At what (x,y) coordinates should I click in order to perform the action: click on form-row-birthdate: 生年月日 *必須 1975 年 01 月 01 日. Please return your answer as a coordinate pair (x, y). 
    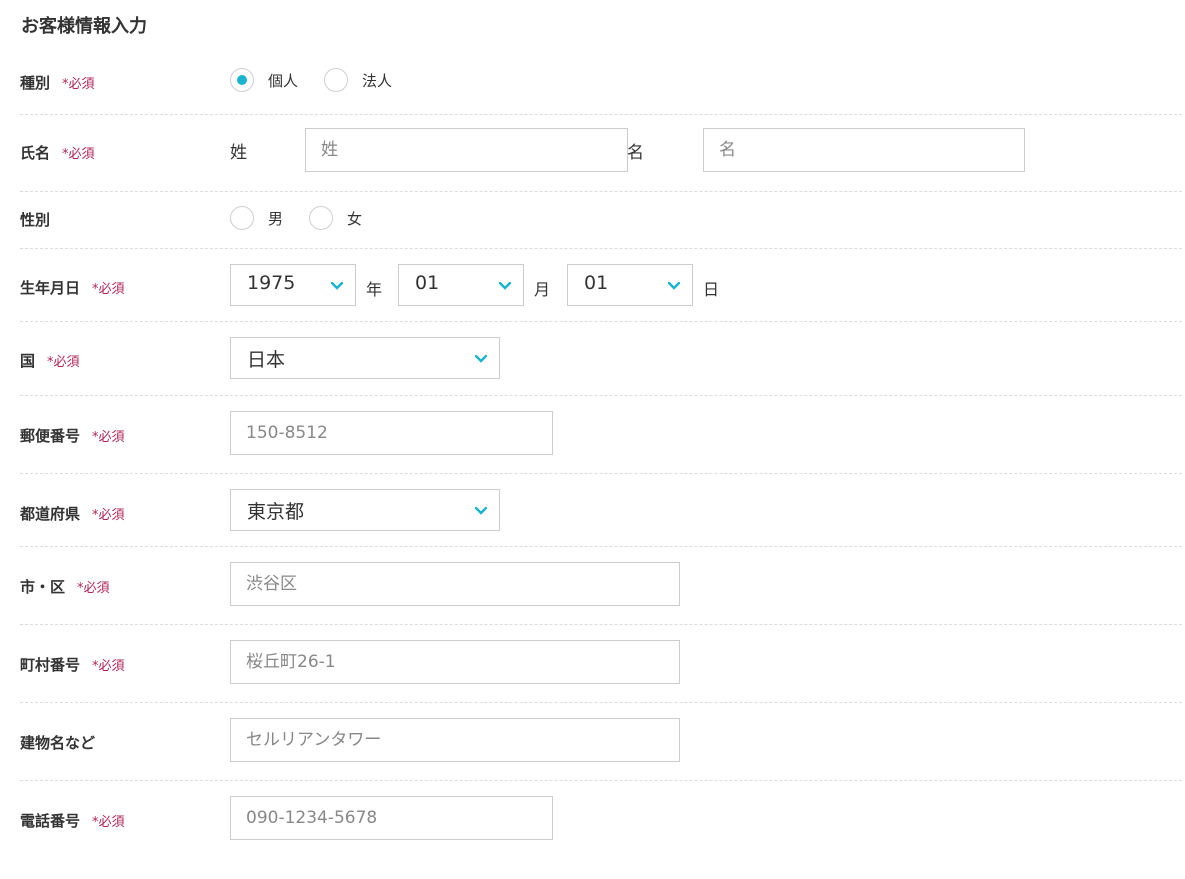
    Looking at the image, I should click on (601, 285).